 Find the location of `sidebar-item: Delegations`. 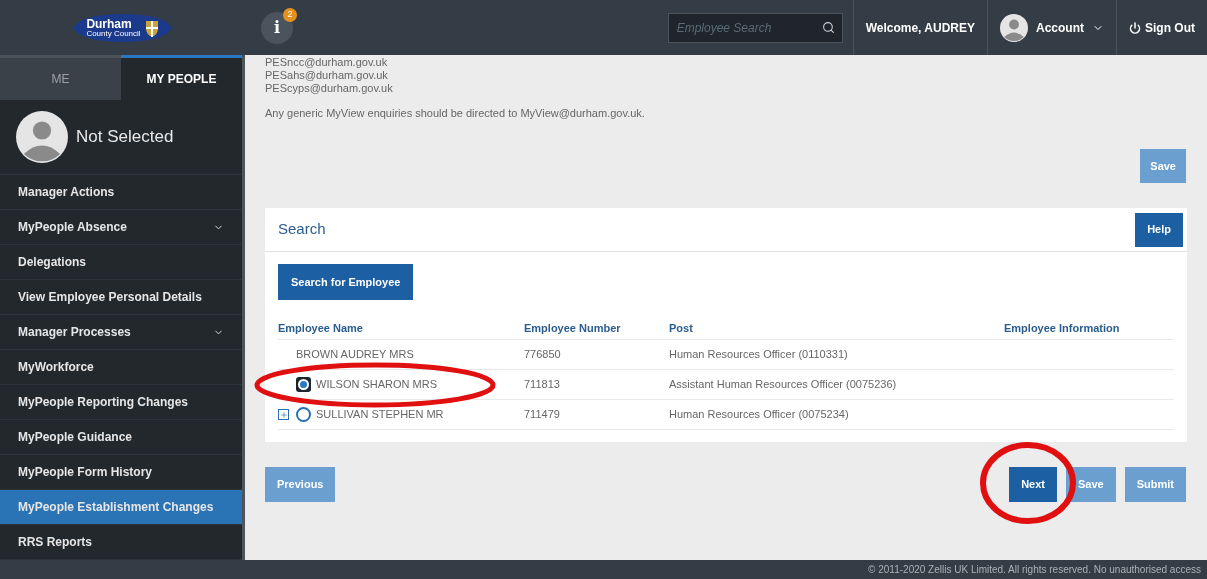

sidebar-item: Delegations is located at coordinates (121, 262).